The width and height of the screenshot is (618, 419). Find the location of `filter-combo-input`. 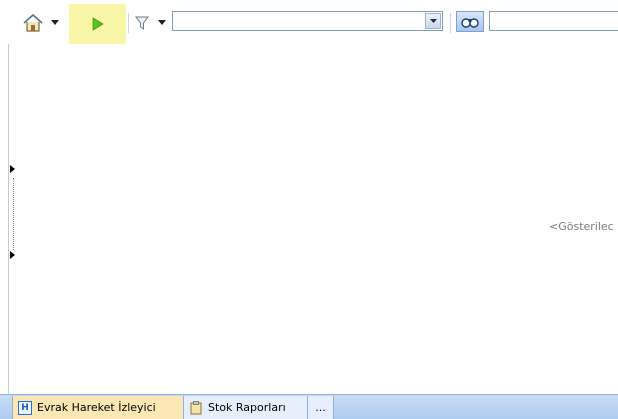

filter-combo-input is located at coordinates (302, 21).